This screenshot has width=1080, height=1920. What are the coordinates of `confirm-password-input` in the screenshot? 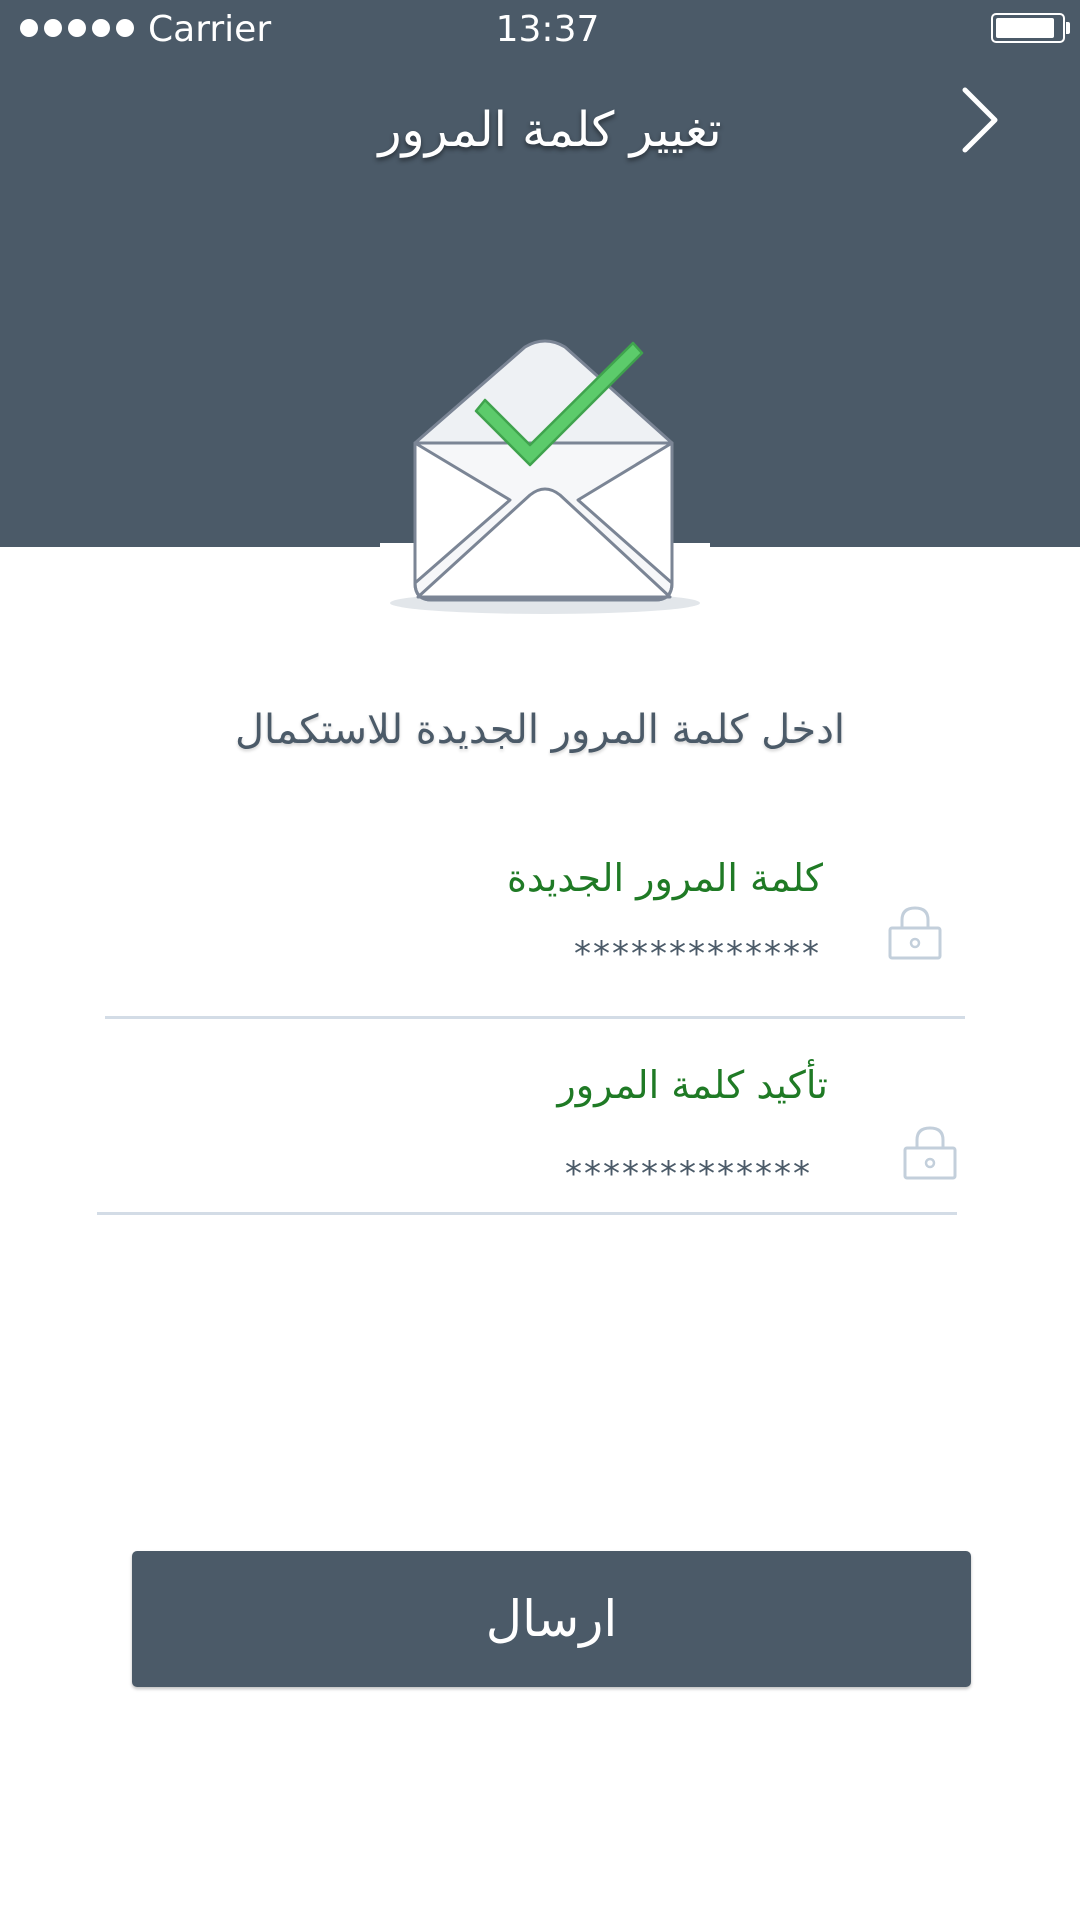 It's located at (551, 1174).